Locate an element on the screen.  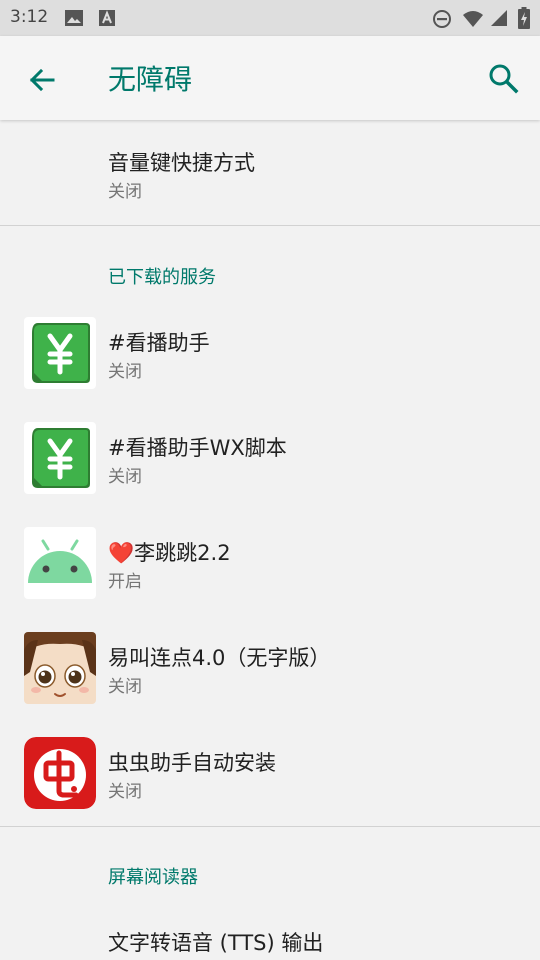
service-item-chongchong: 虫虫助手自动安装 关闭 is located at coordinates (270, 775).